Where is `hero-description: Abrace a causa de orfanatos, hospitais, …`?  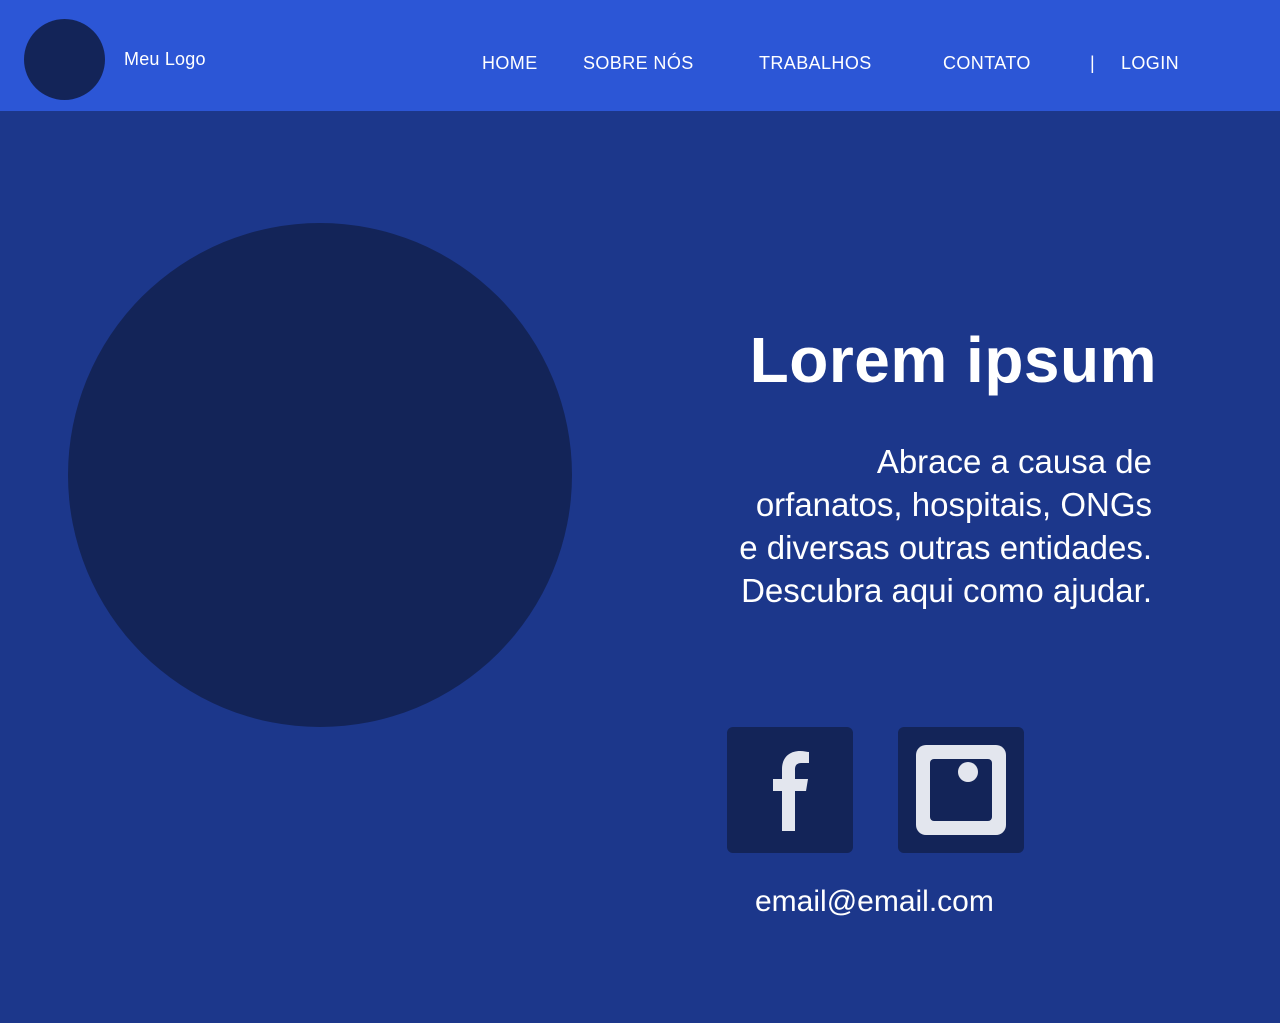 hero-description: Abrace a causa de orfanatos, hospitais, … is located at coordinates (872, 526).